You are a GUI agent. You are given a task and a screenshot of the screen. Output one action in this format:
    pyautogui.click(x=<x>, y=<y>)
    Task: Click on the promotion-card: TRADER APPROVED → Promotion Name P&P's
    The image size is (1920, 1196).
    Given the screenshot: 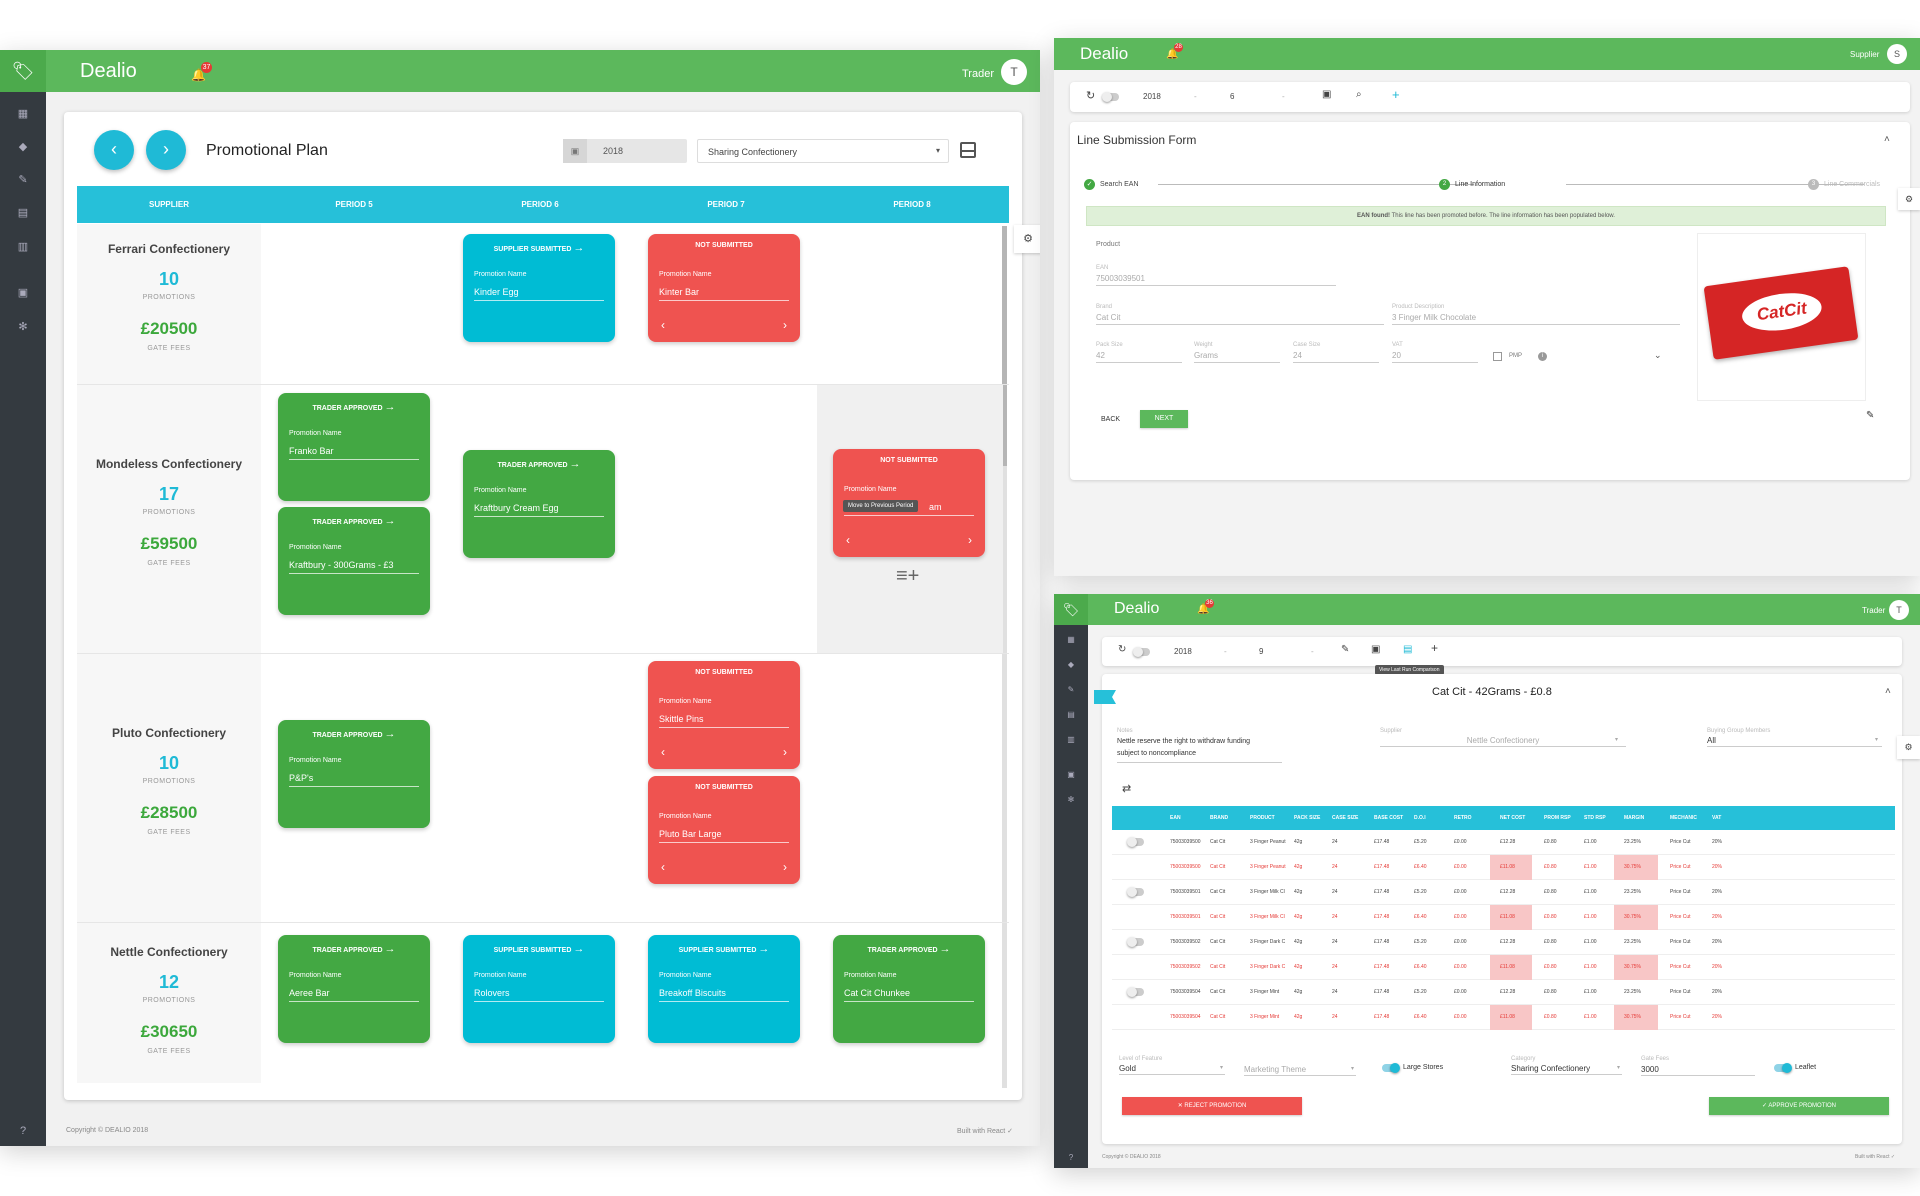 What is the action you would take?
    pyautogui.click(x=354, y=774)
    